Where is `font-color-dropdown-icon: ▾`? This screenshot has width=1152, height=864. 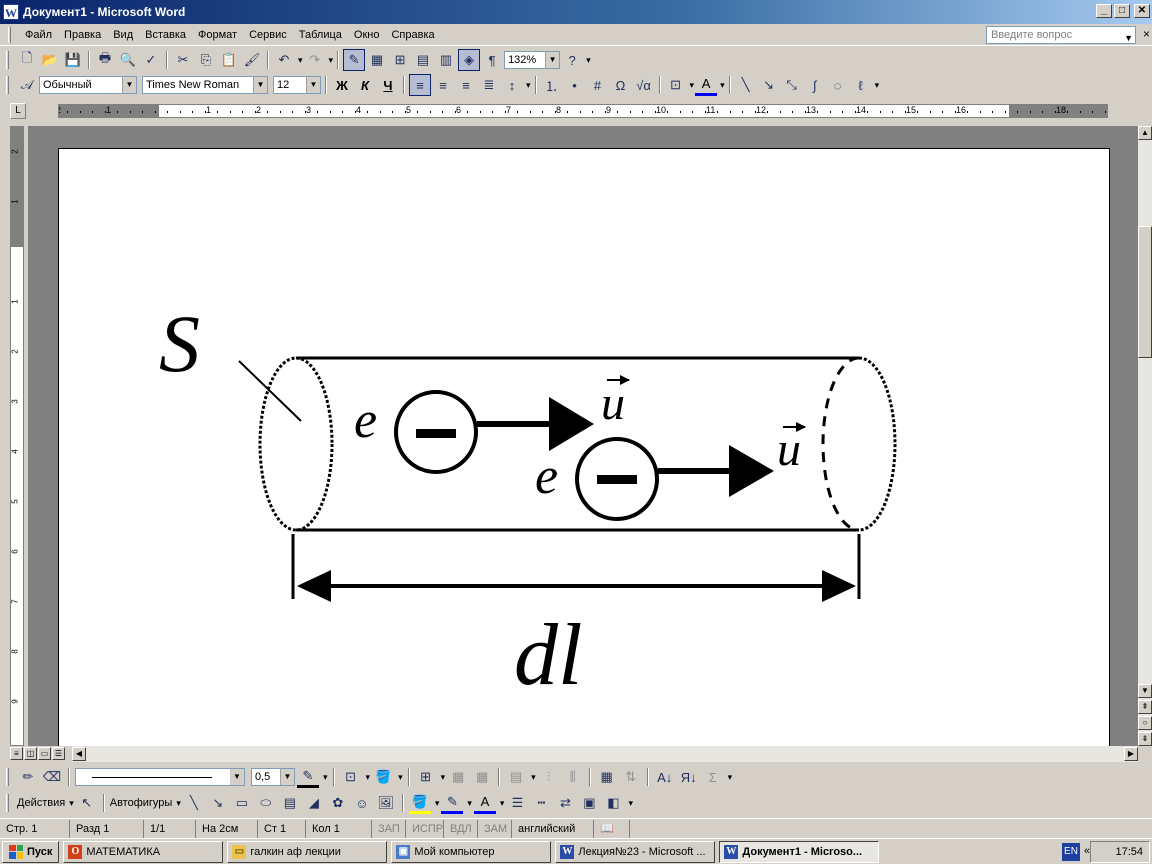
font-color-dropdown-icon: ▾ is located at coordinates (722, 85).